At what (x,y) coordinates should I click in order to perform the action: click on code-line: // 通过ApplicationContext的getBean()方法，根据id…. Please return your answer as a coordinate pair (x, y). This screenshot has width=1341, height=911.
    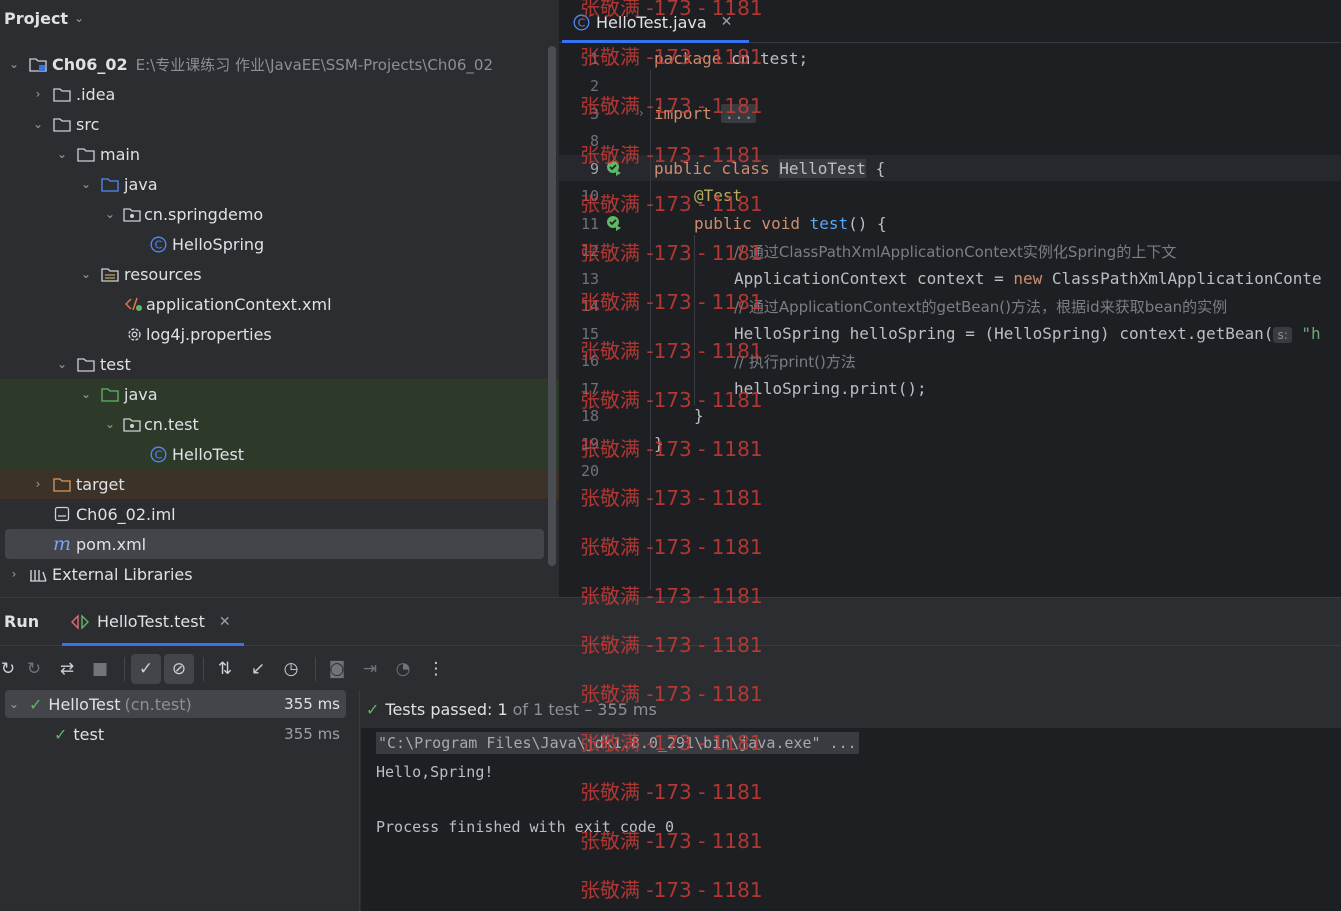
    Looking at the image, I should click on (980, 306).